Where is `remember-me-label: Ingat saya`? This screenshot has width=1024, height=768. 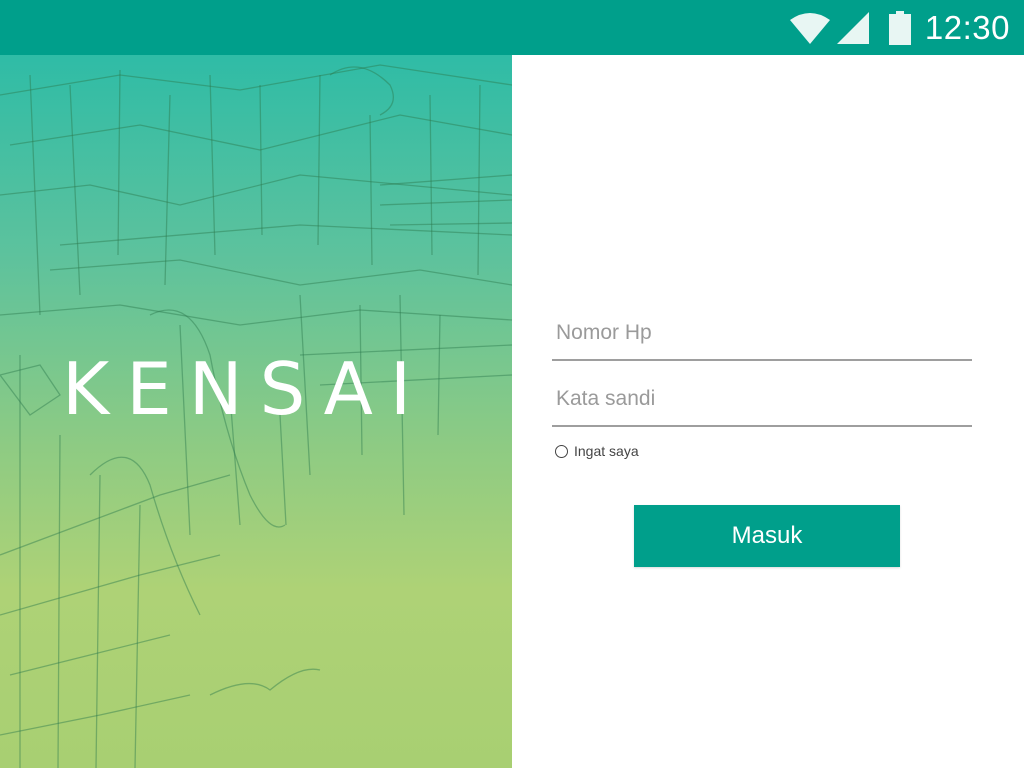 remember-me-label: Ingat saya is located at coordinates (606, 451).